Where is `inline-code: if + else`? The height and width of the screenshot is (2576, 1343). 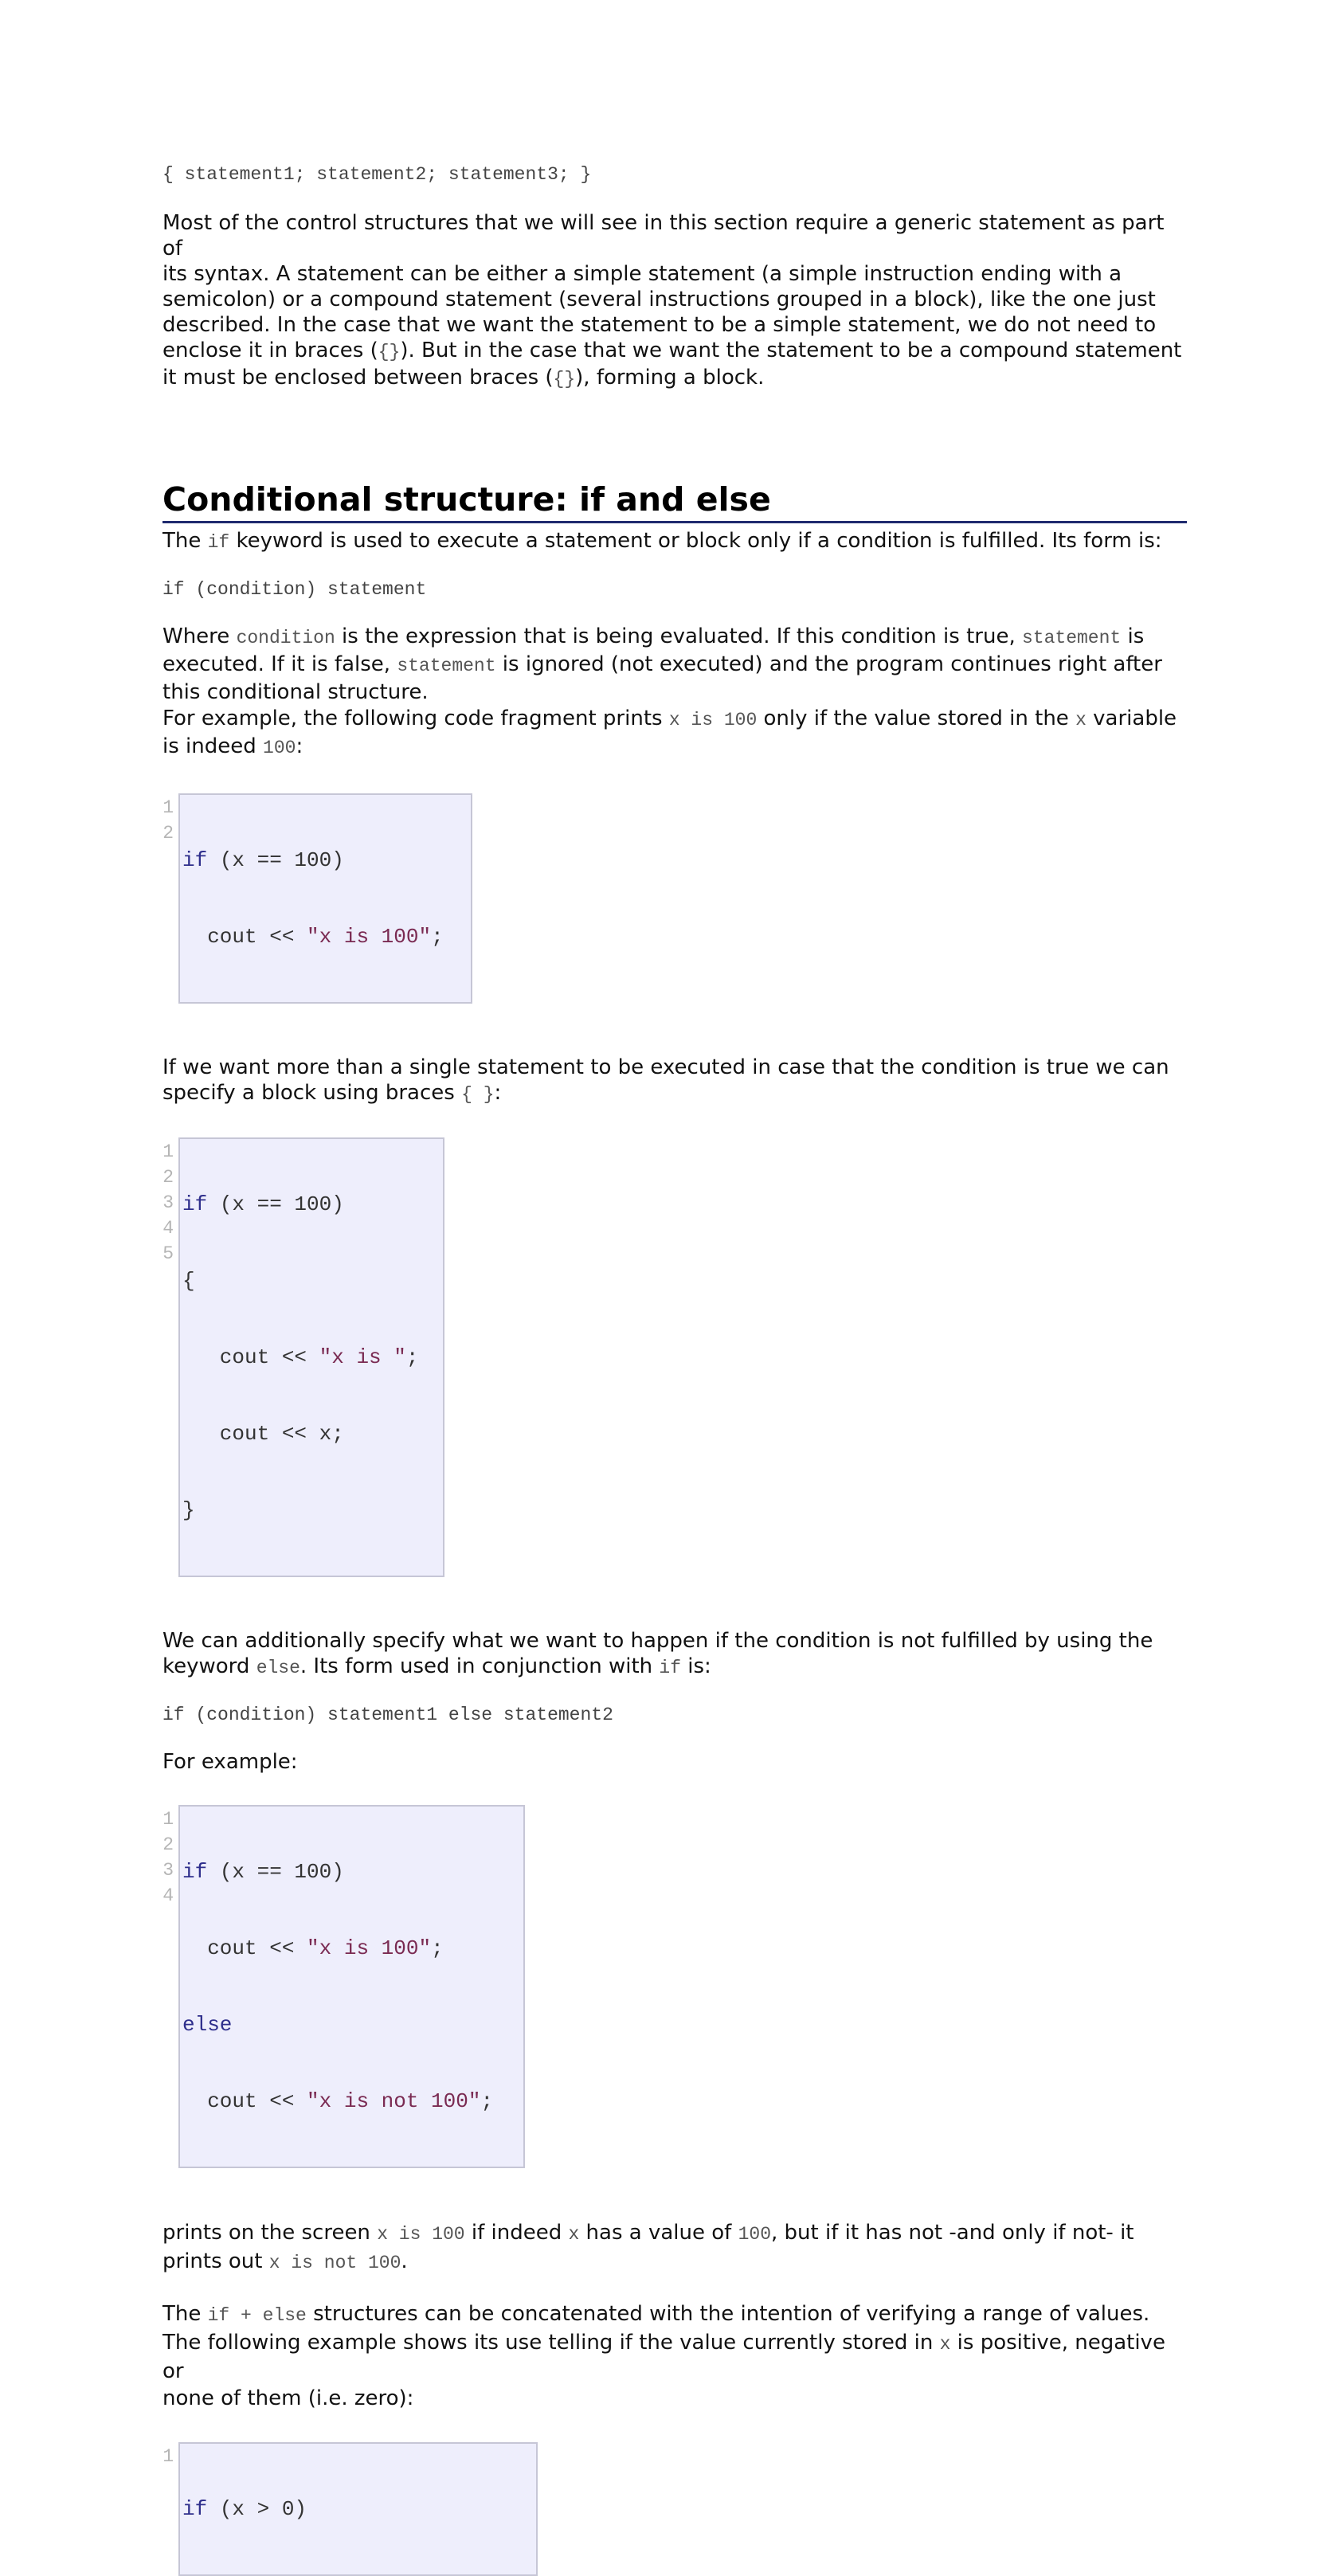 inline-code: if + else is located at coordinates (257, 2315).